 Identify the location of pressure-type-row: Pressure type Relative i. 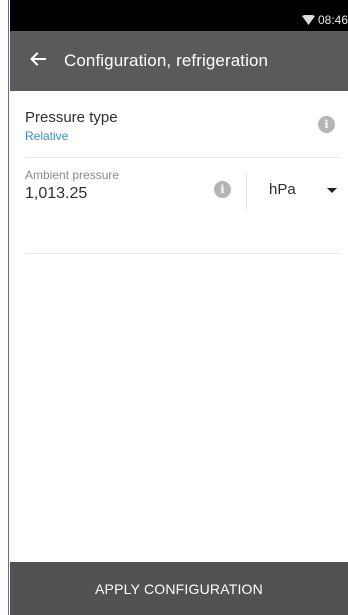
(182, 124).